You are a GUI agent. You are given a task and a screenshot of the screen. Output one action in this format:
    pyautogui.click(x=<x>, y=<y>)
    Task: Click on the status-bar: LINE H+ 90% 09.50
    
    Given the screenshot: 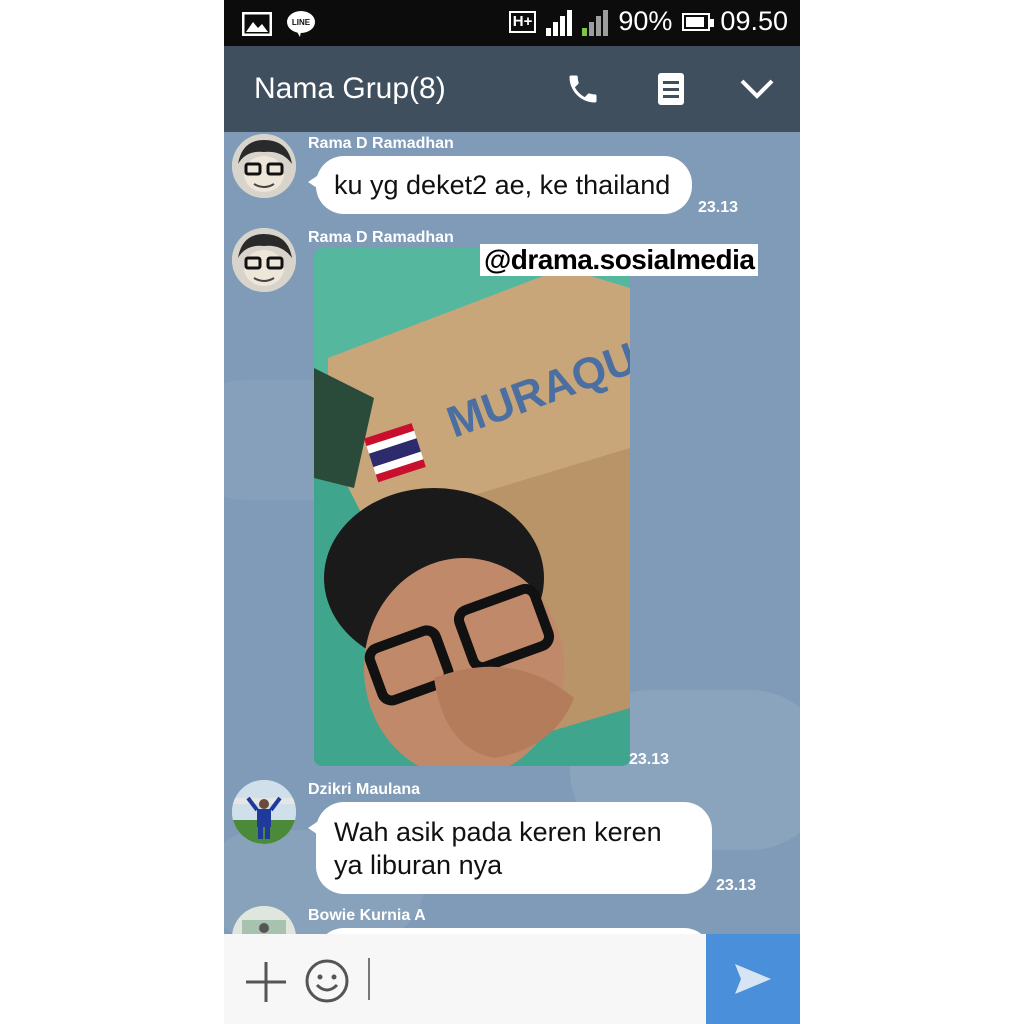 What is the action you would take?
    pyautogui.click(x=512, y=23)
    